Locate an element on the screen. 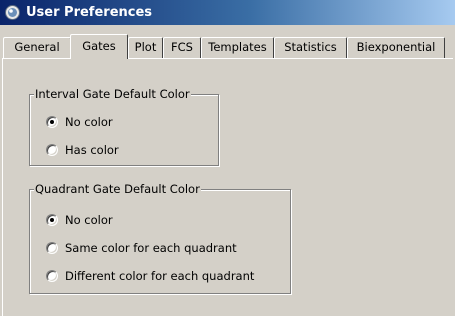  tab-label: Gates is located at coordinates (99, 46).